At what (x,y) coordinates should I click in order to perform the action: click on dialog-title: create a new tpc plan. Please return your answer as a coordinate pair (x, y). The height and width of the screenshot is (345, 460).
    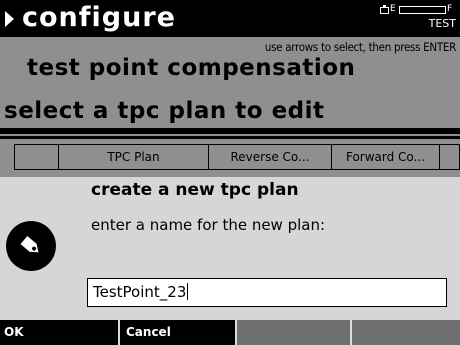
    Looking at the image, I should click on (195, 190).